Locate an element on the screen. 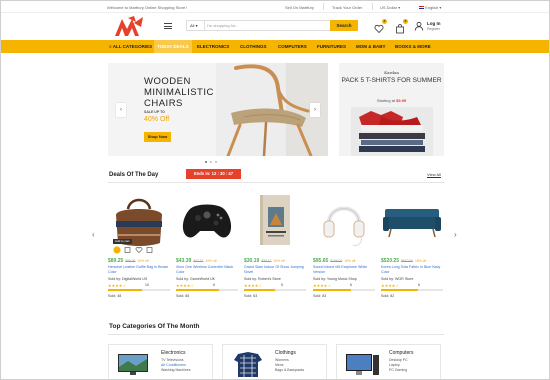 This screenshot has height=380, width=550. prev-slide-button: ‹ is located at coordinates (121, 110).